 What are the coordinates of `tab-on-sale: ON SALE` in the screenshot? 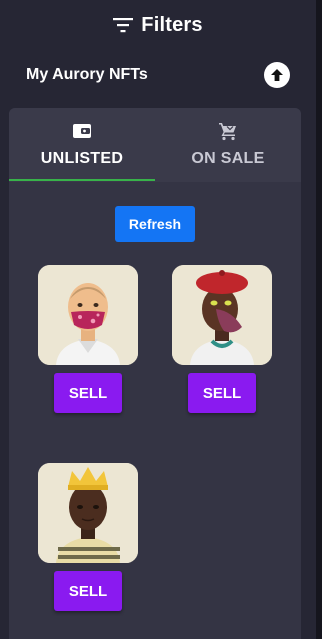 It's located at (228, 145).